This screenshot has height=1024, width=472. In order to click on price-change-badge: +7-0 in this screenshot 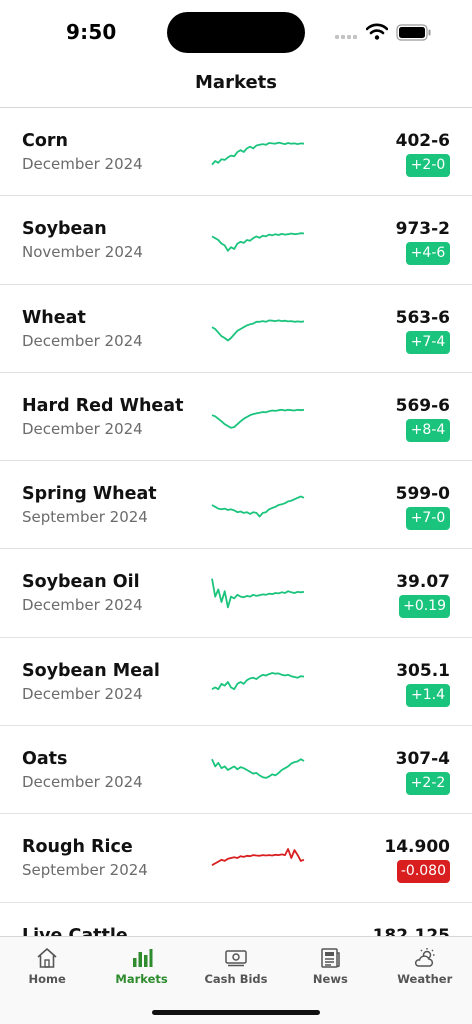, I will do `click(428, 519)`.